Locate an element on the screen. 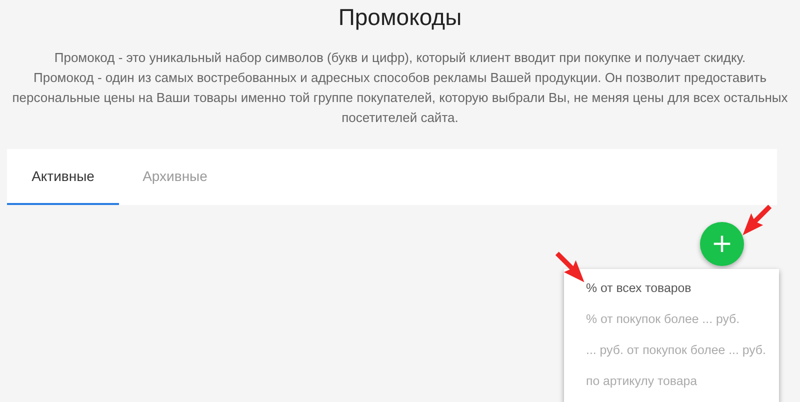 The image size is (800, 402). description-text: Промокод - один из самых востребованных и адресных способов рекламы Вашей продукции. Он позволит предоставить персональные цены на Ваши товары именно той группе покупателей, которую выбрали Вы, не меняя цены для всех остальных посетителей сайта. is located at coordinates (400, 98).